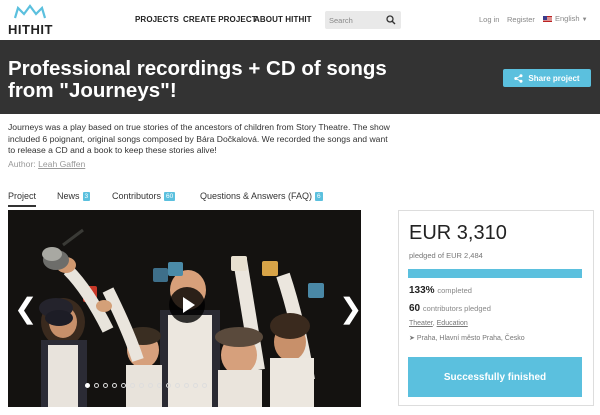 This screenshot has width=600, height=415. What do you see at coordinates (454, 290) in the screenshot?
I see `percent-label: completed` at bounding box center [454, 290].